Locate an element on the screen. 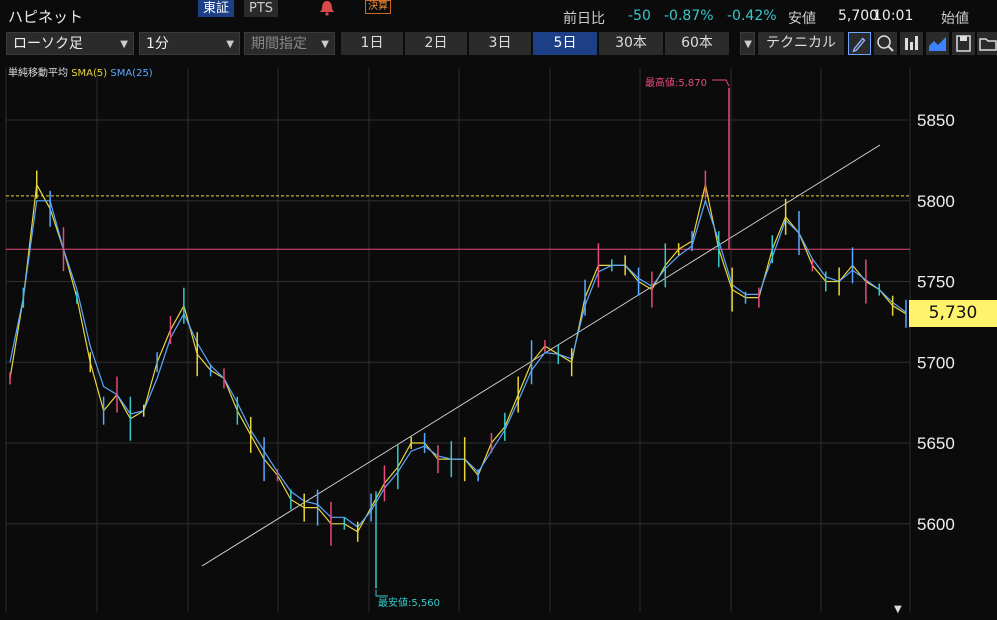  period-60: 60本 is located at coordinates (697, 43).